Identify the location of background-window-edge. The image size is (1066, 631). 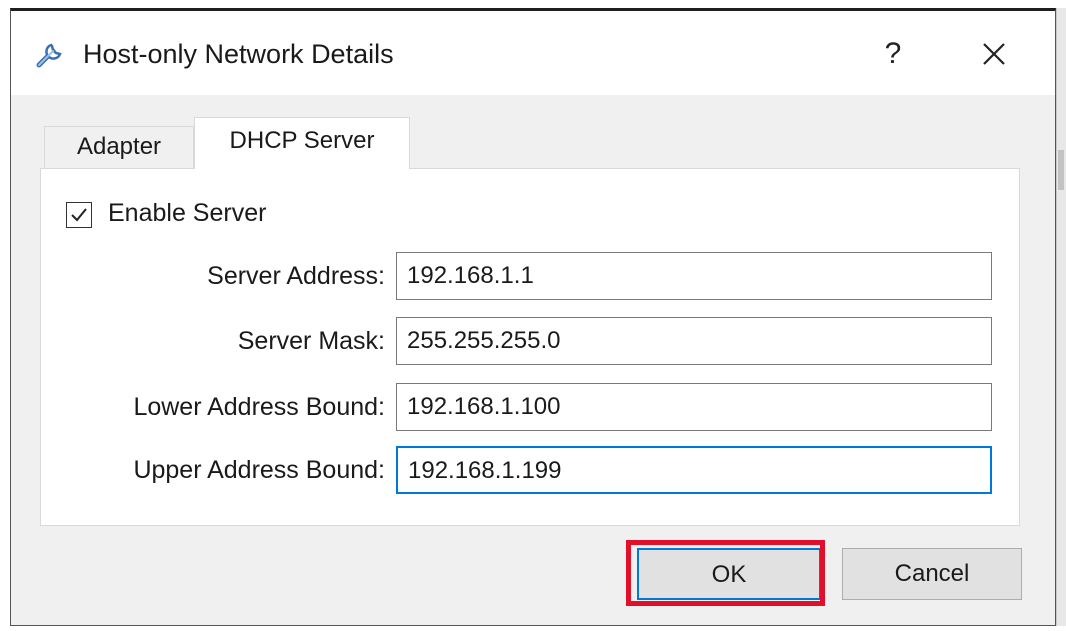
(1061, 317).